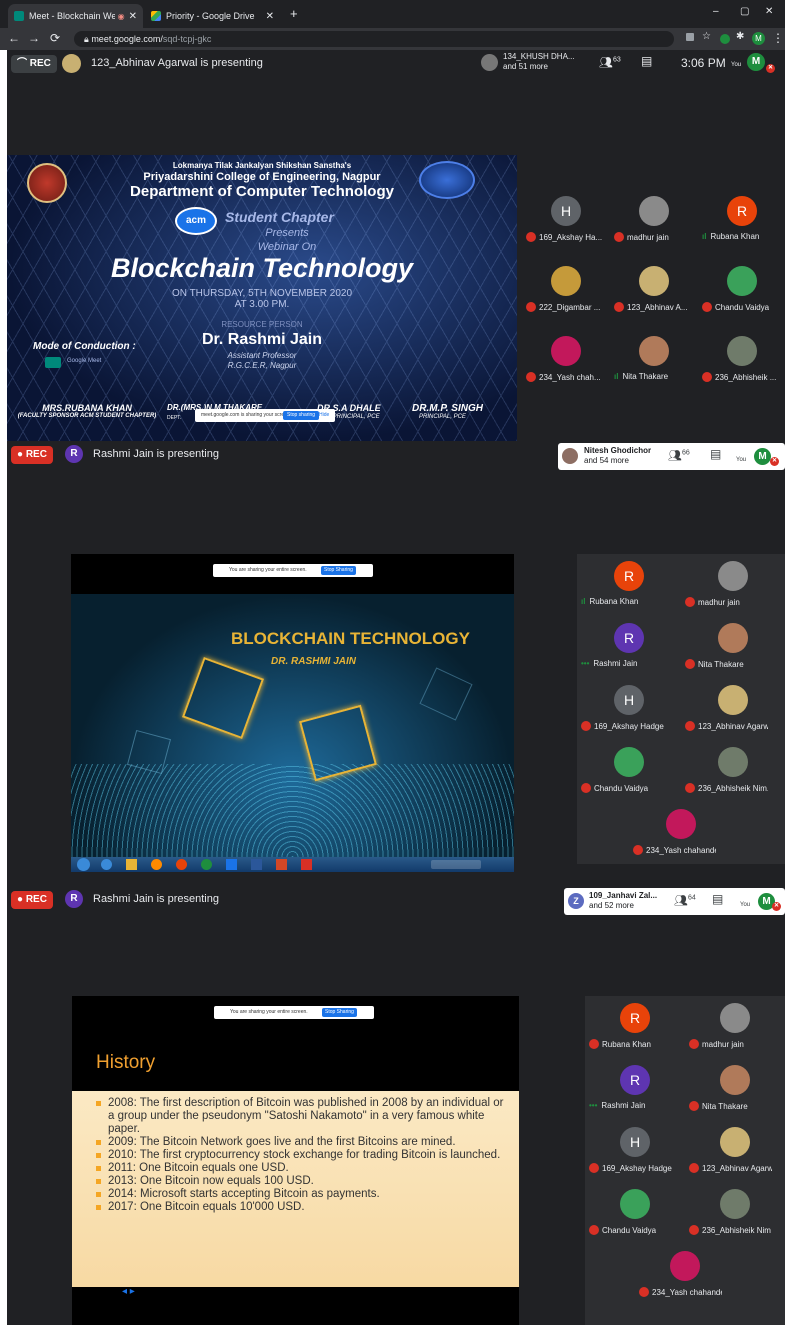 The height and width of the screenshot is (1325, 785). Describe the element at coordinates (744, 11) in the screenshot. I see `maximize-button: ▢` at that location.